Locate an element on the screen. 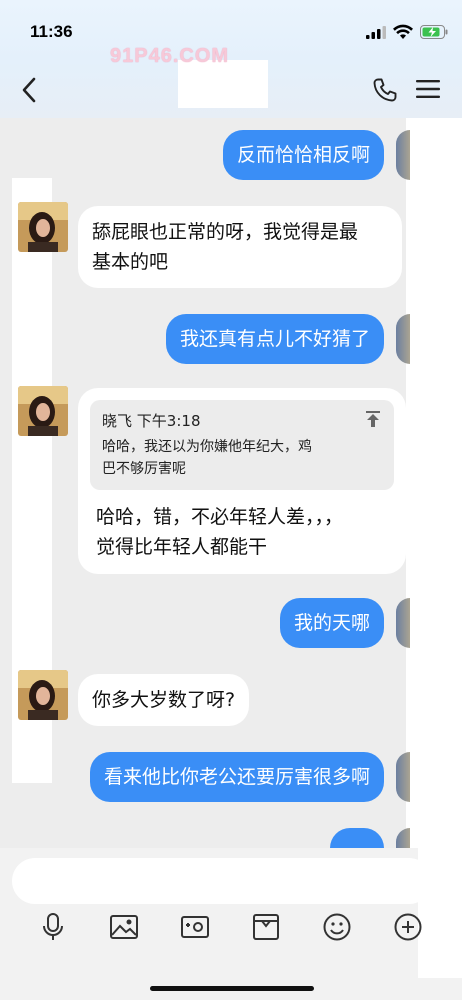 The image size is (462, 1000). image-icon is located at coordinates (124, 927).